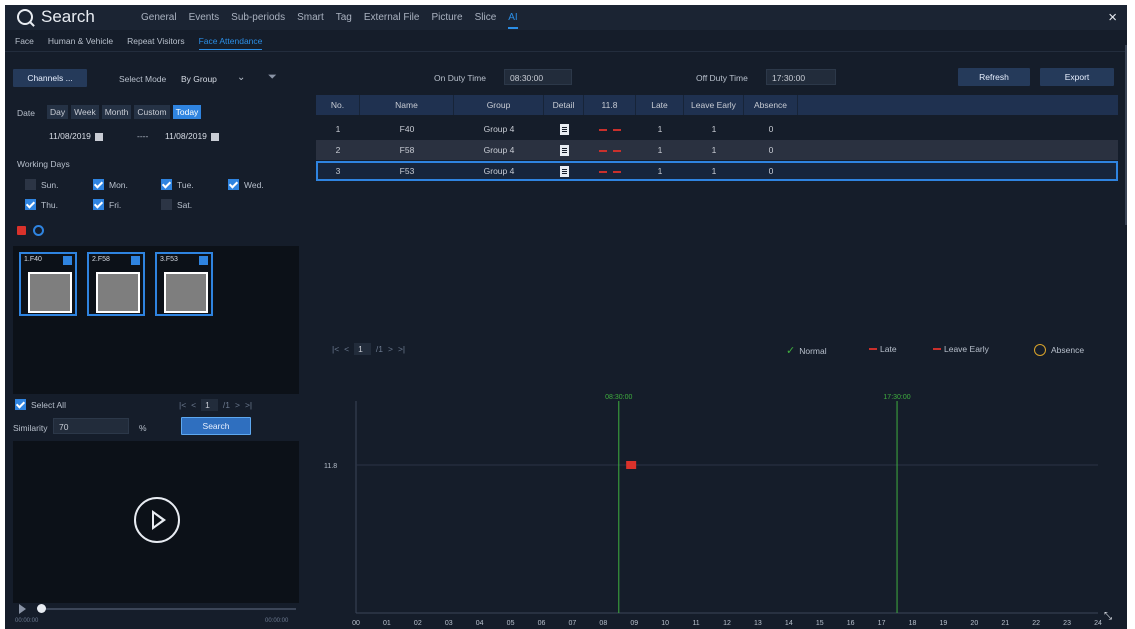 Image resolution: width=1135 pixels, height=629 pixels. I want to click on select-all-checkbox: Select All, so click(40, 404).